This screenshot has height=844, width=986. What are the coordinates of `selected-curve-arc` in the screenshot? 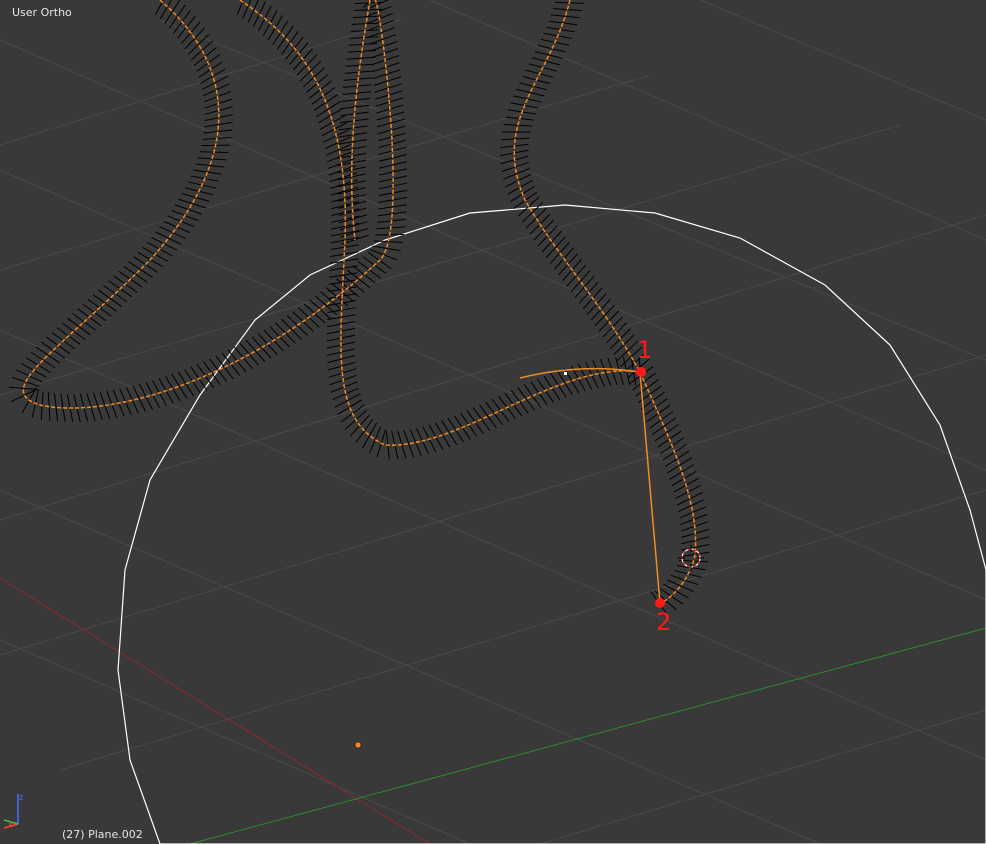 It's located at (580, 373).